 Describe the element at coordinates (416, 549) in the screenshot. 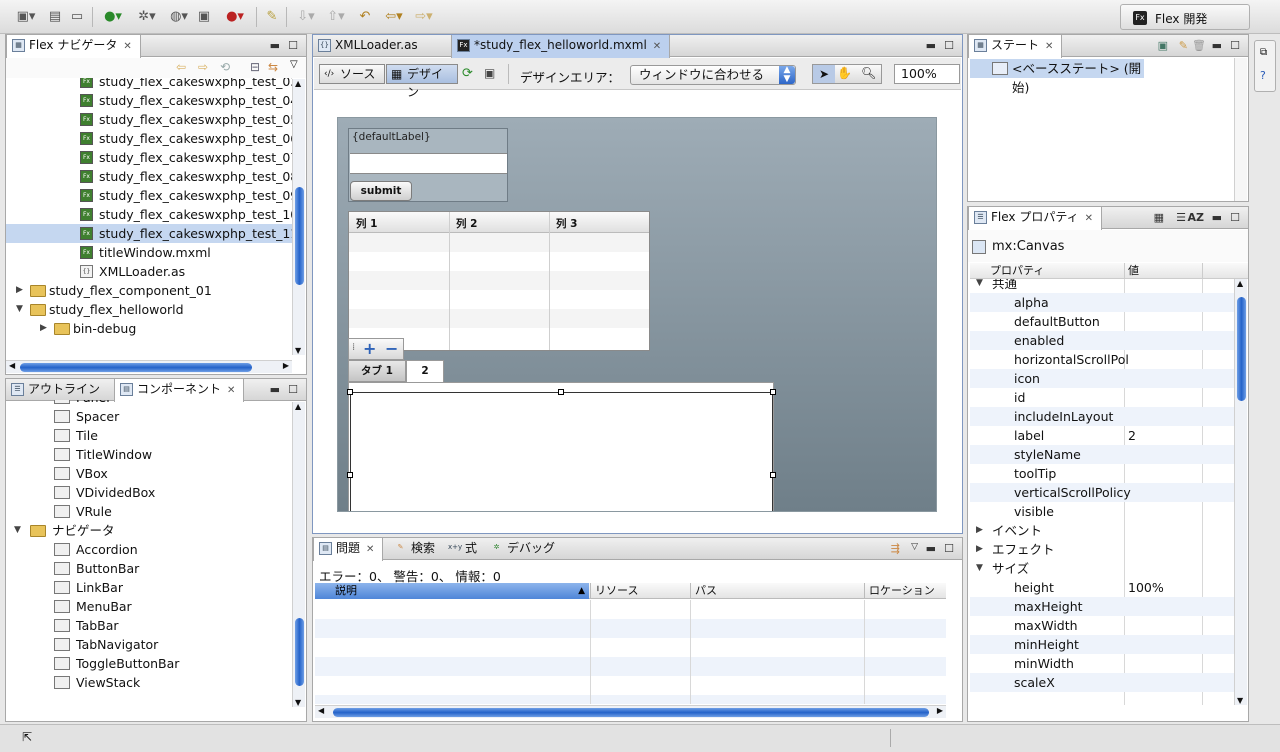

I see `tab-search: ✎ 検索` at that location.